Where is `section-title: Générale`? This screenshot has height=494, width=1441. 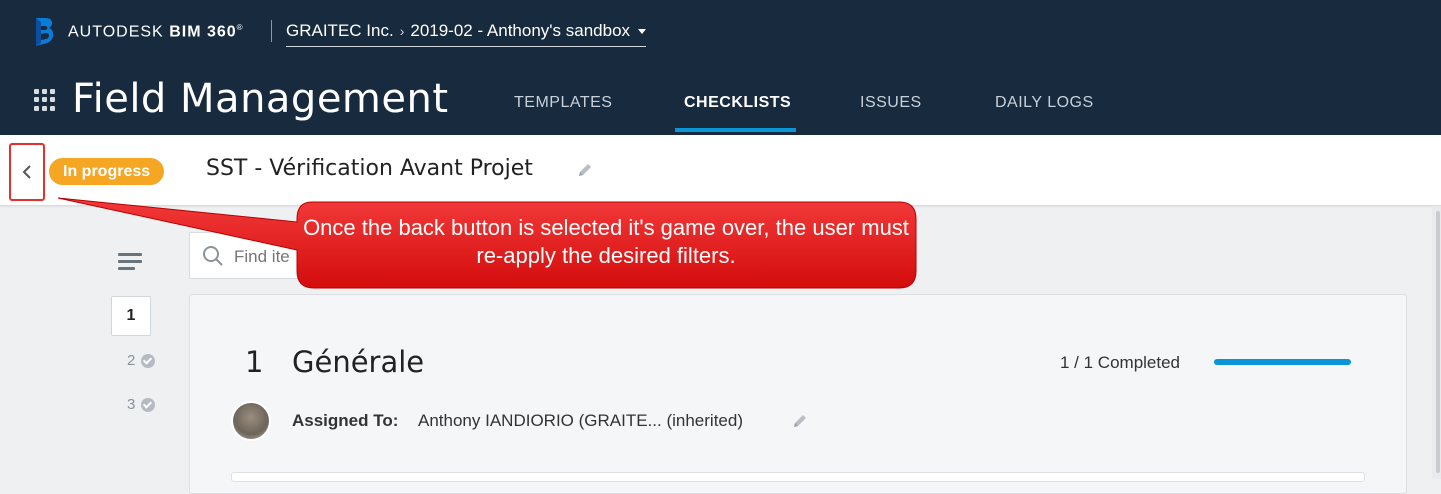 section-title: Générale is located at coordinates (358, 362).